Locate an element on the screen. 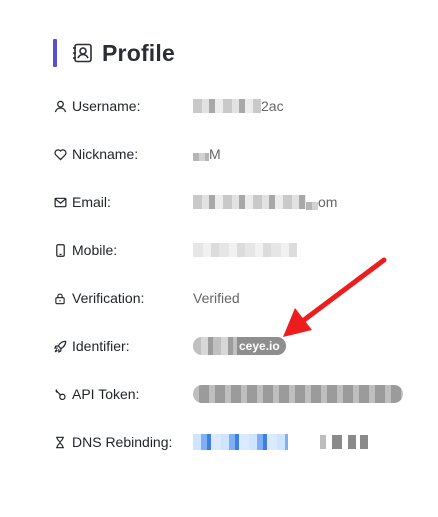  profile-card-icon is located at coordinates (83, 53).